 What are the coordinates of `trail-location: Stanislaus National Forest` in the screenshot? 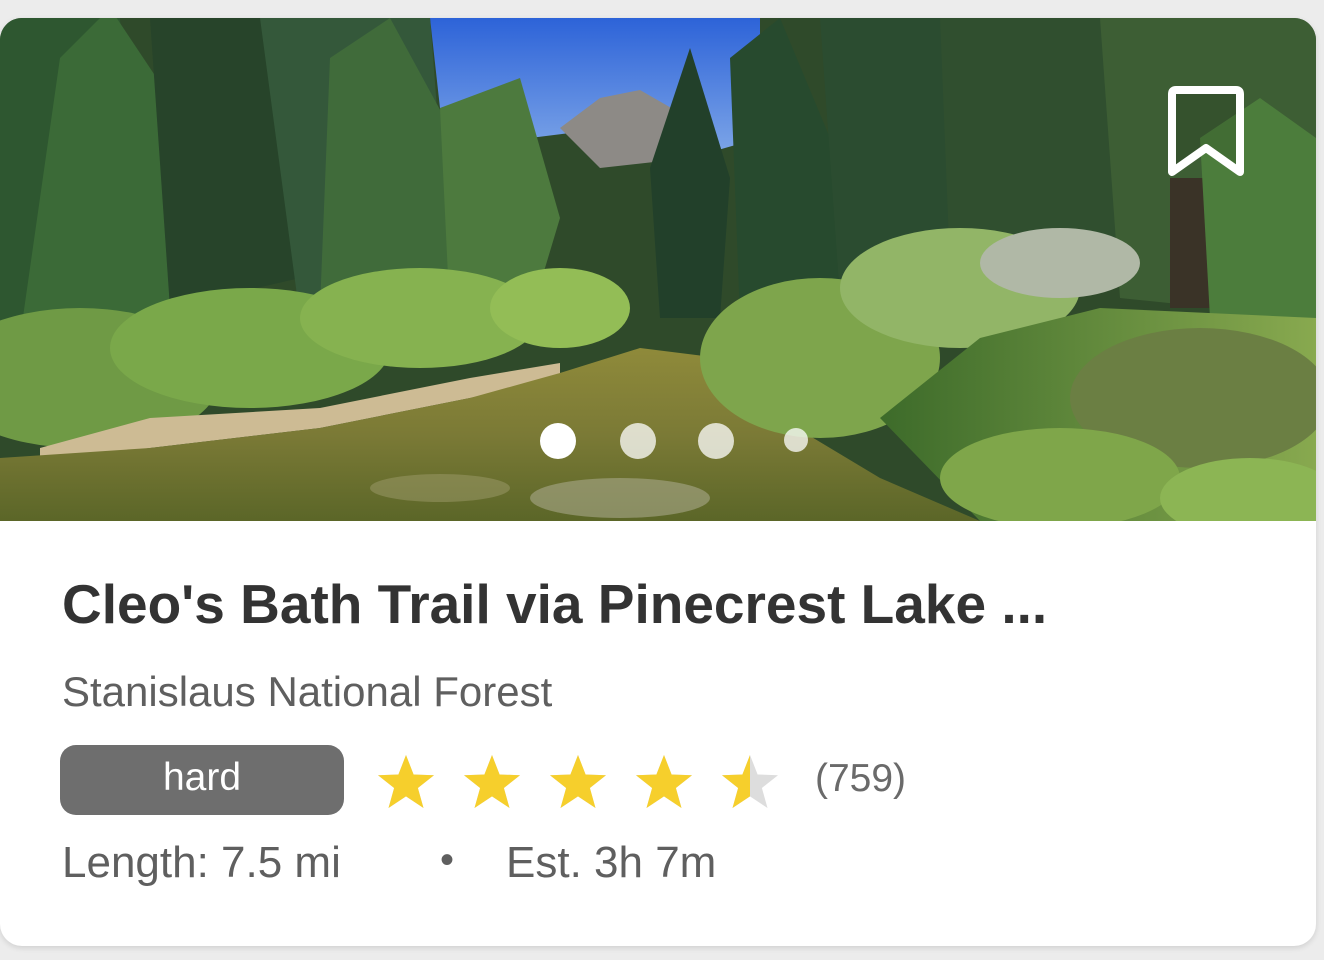 It's located at (307, 692).